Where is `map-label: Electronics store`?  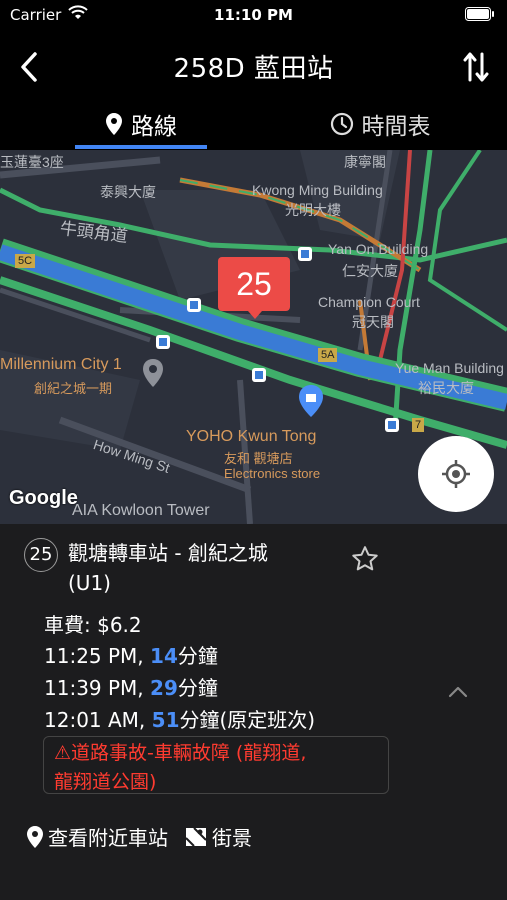
map-label: Electronics store is located at coordinates (272, 473).